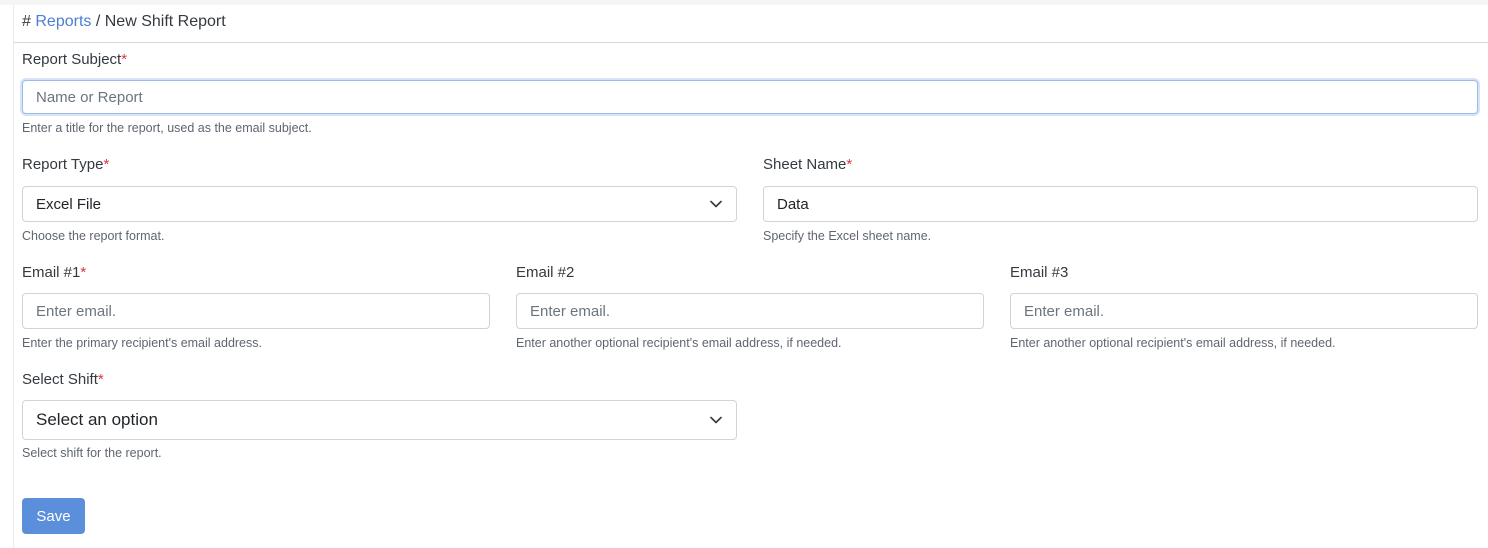 The height and width of the screenshot is (548, 1488). I want to click on email3-label: Email #3, so click(1039, 272).